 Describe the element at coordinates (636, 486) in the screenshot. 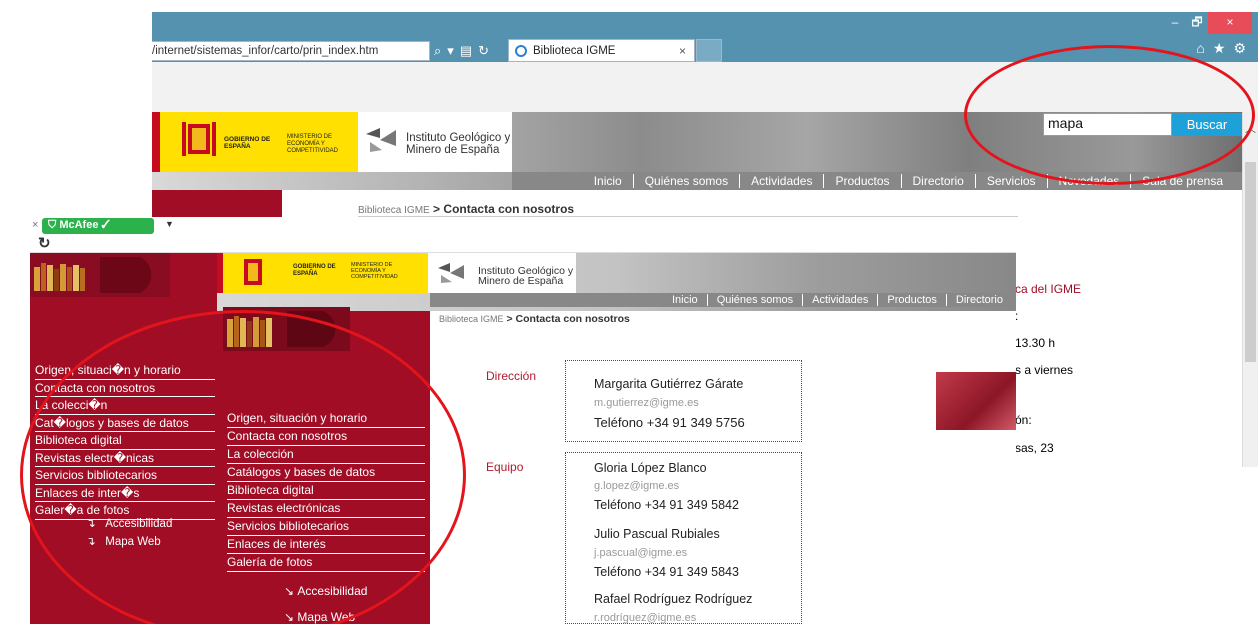

I see `team-member-email: g.lopez@igme.es` at that location.